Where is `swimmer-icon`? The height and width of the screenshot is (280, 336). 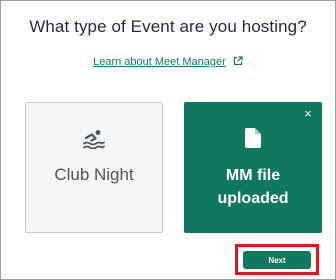
swimmer-icon is located at coordinates (94, 139).